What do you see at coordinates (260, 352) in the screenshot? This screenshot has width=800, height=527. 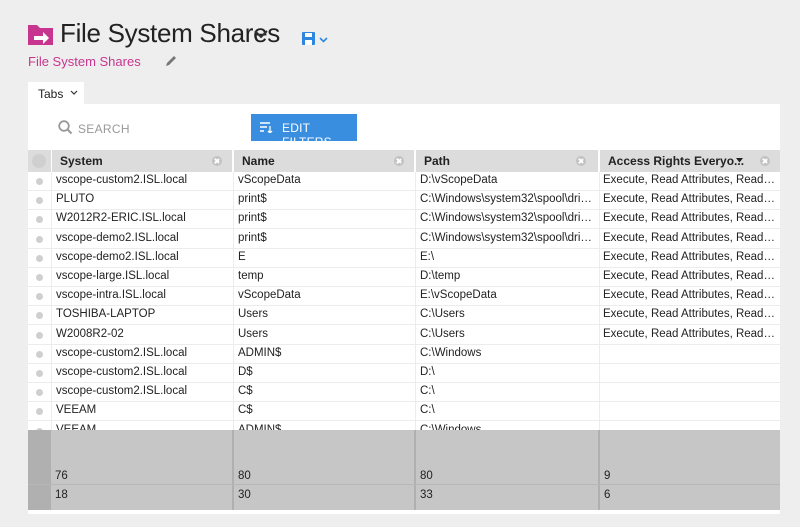 I see `table-cell: ADMIN$` at bounding box center [260, 352].